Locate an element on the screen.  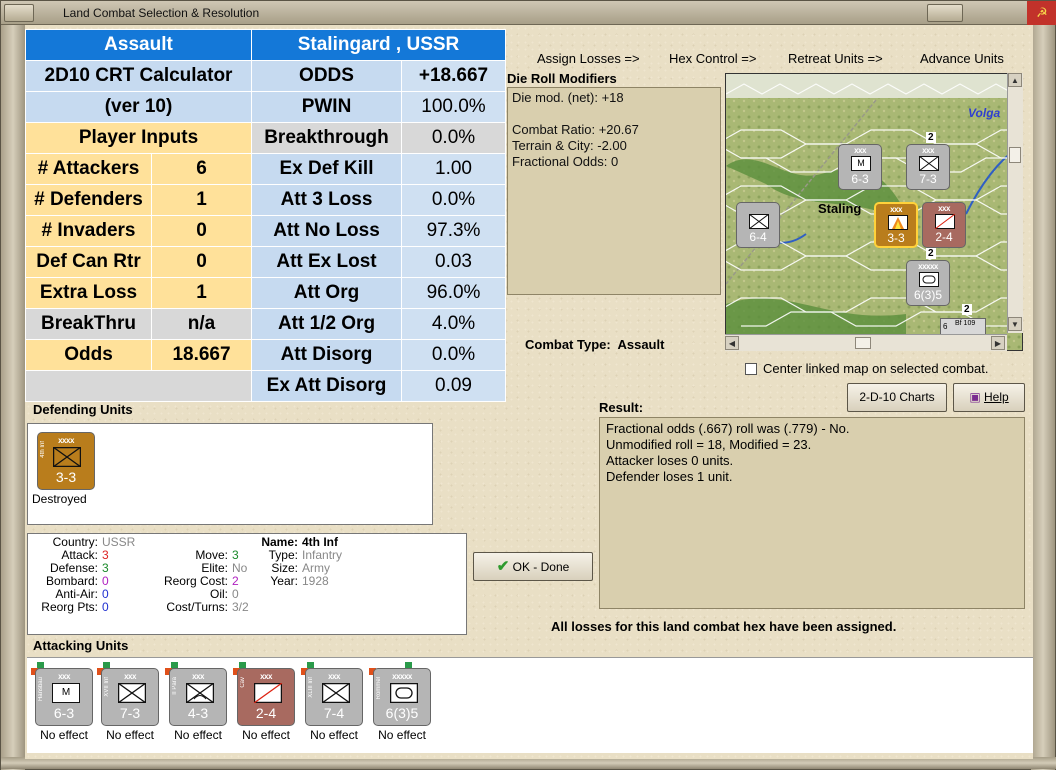
input-label: # Defenders is located at coordinates (88, 200).